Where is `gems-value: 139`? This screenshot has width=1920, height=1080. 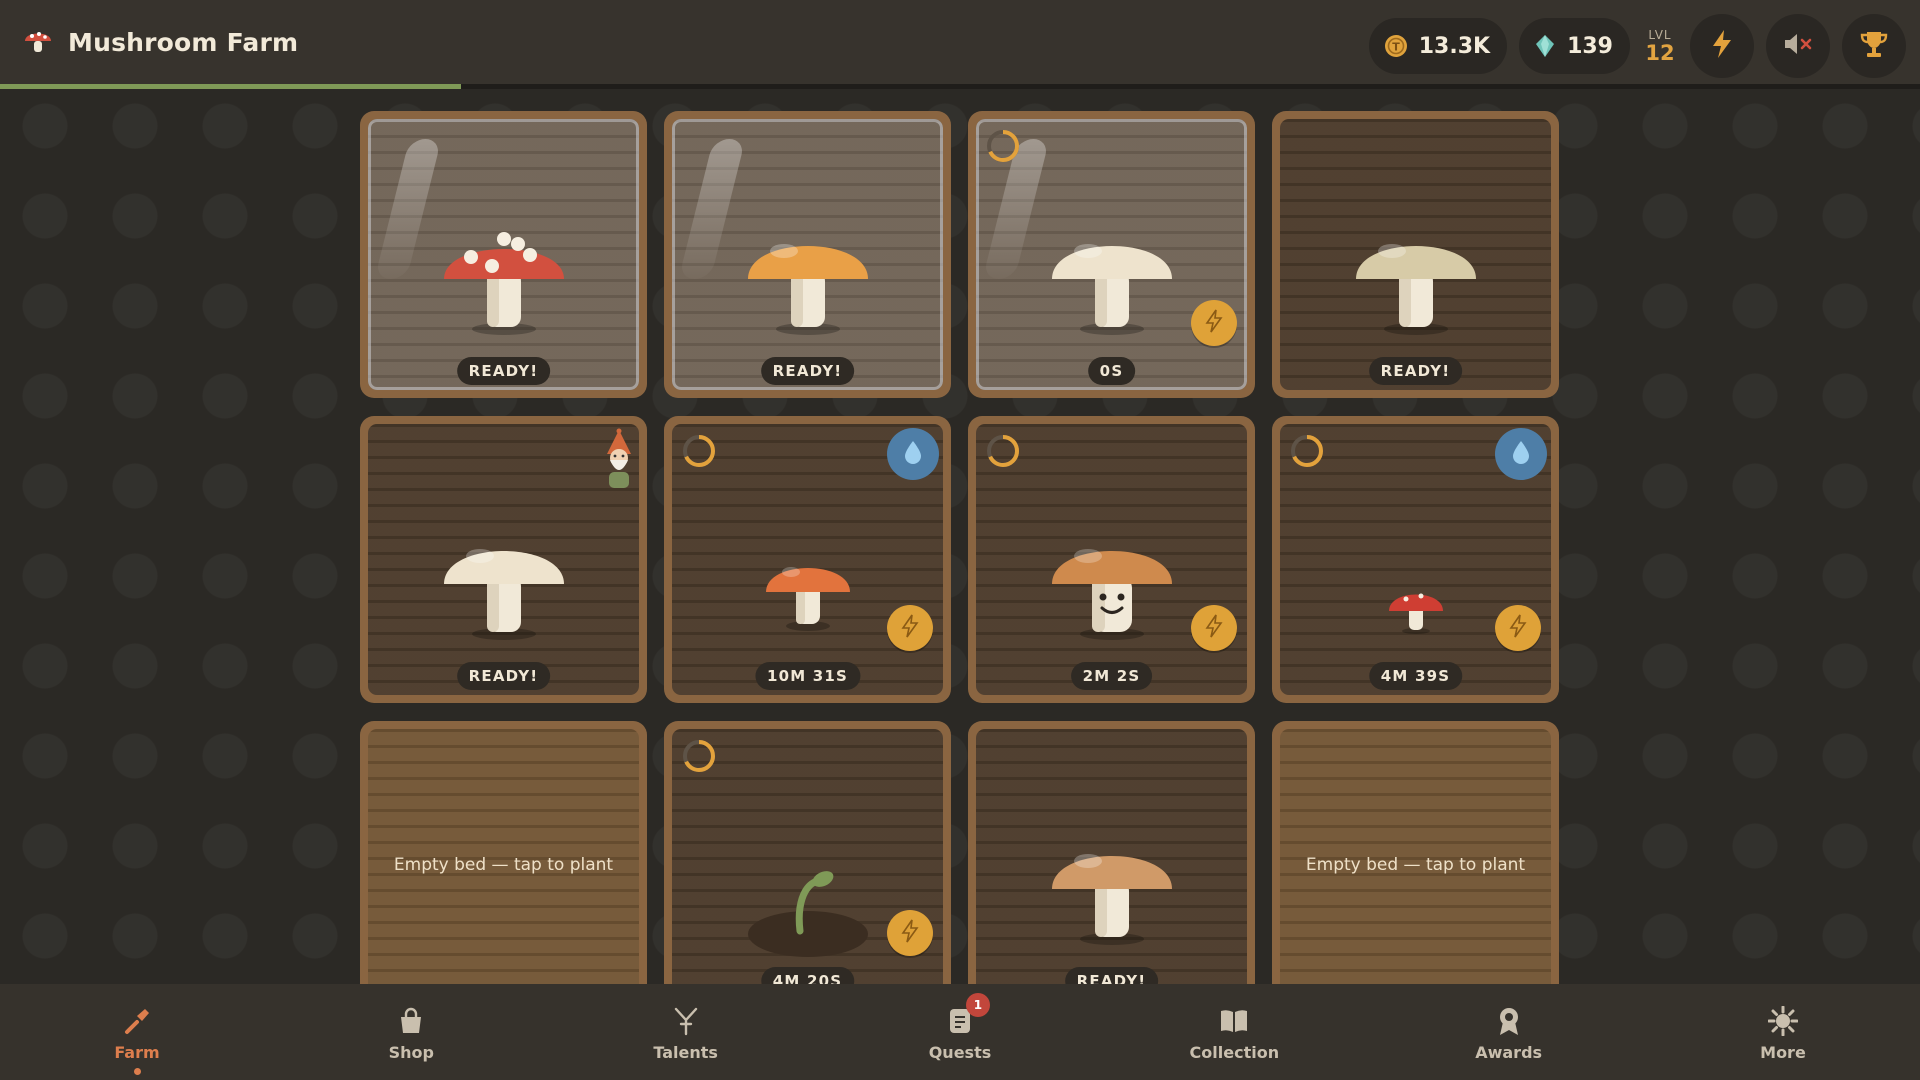 gems-value: 139 is located at coordinates (1590, 46).